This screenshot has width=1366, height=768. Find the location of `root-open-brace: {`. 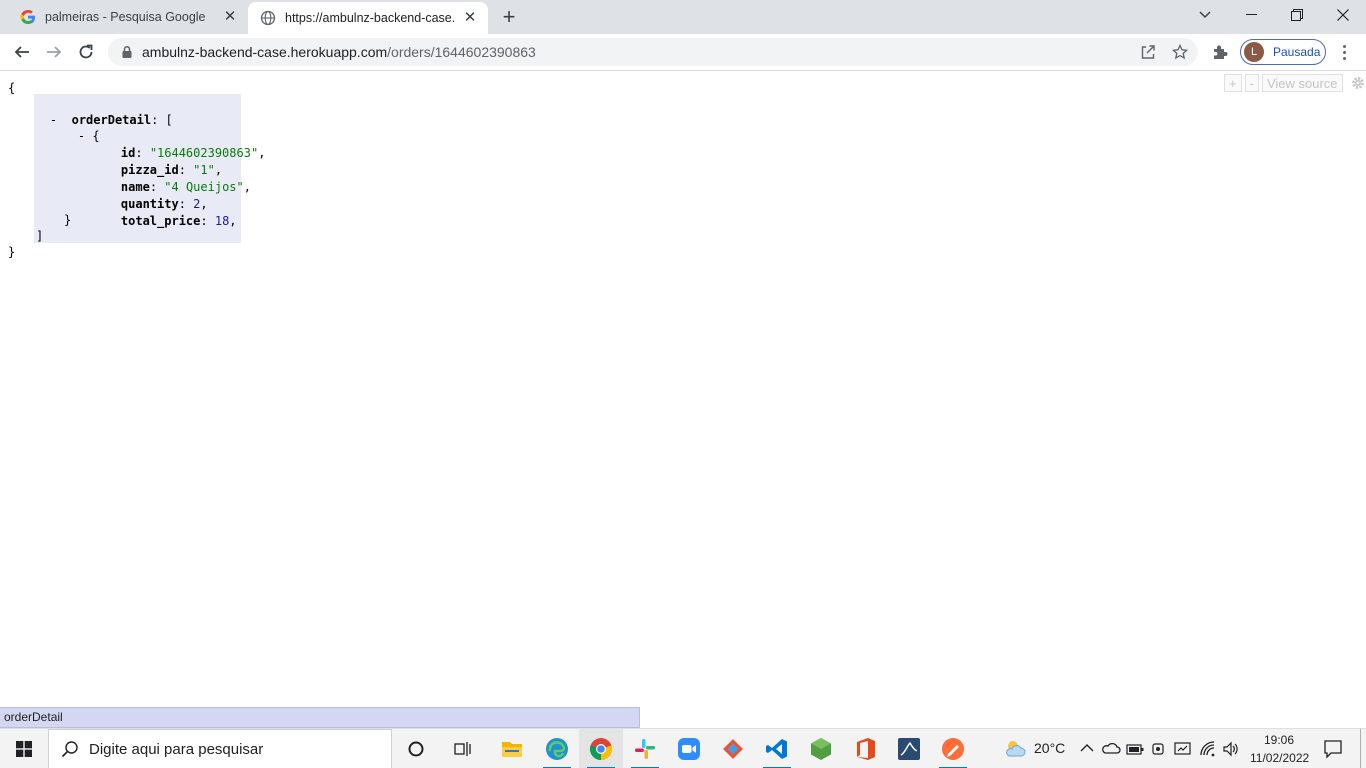

root-open-brace: { is located at coordinates (12, 88).